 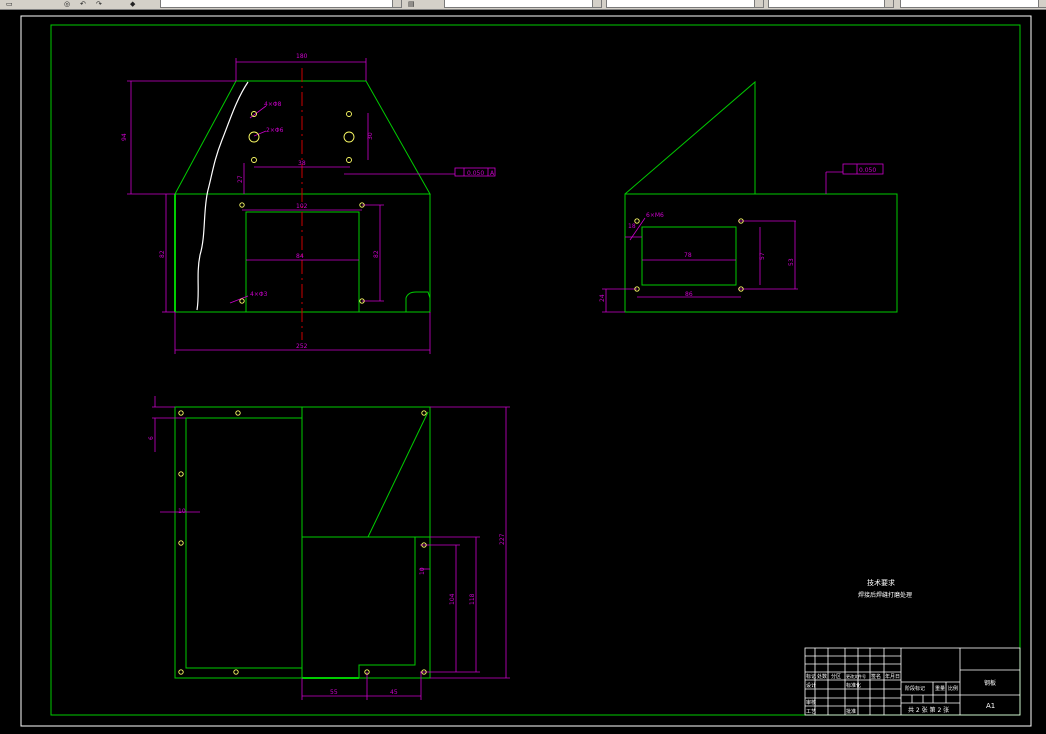 What do you see at coordinates (851, 711) in the screenshot?
I see `tb-label-approve: 批准` at bounding box center [851, 711].